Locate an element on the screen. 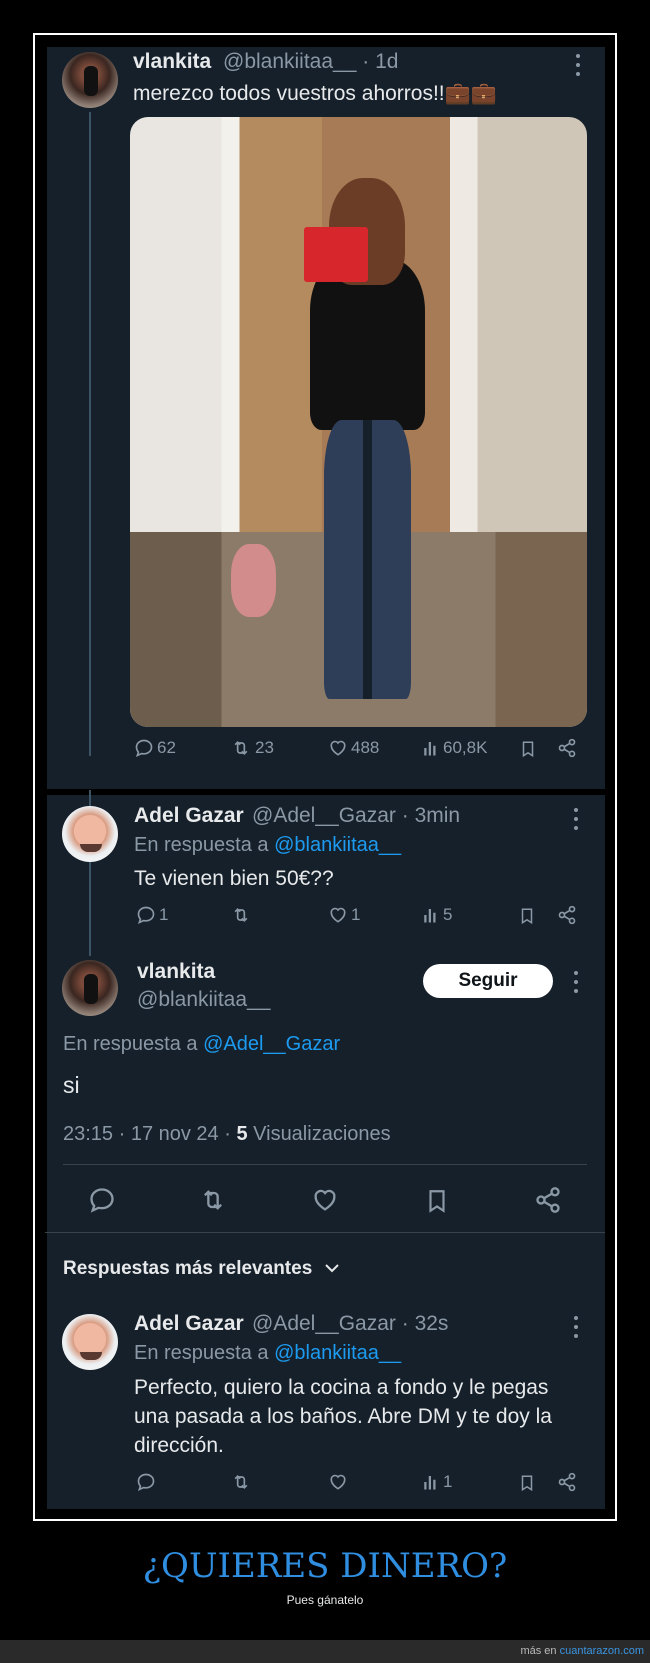  site-link: cuantarazon.com is located at coordinates (602, 1651).